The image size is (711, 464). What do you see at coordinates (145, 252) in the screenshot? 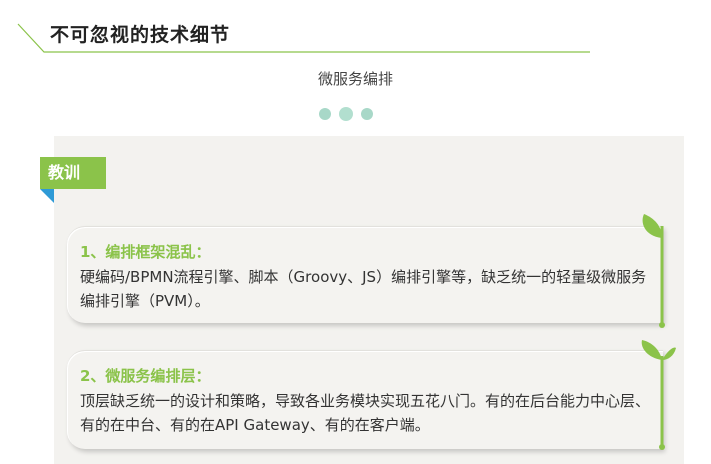
I see `card-heading: 1、编排框架混乱：` at bounding box center [145, 252].